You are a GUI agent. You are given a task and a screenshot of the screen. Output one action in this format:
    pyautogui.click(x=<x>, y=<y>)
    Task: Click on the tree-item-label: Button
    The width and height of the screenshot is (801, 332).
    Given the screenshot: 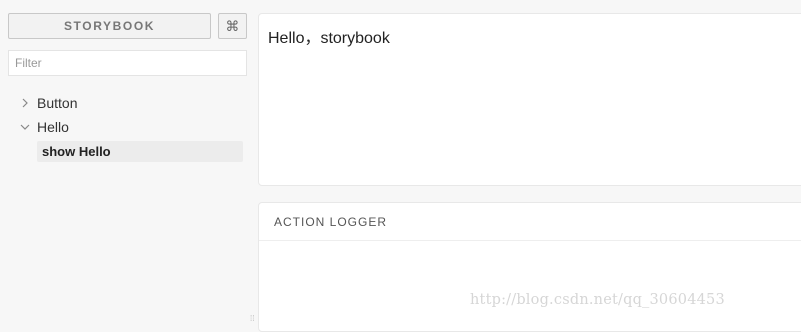 What is the action you would take?
    pyautogui.click(x=57, y=103)
    